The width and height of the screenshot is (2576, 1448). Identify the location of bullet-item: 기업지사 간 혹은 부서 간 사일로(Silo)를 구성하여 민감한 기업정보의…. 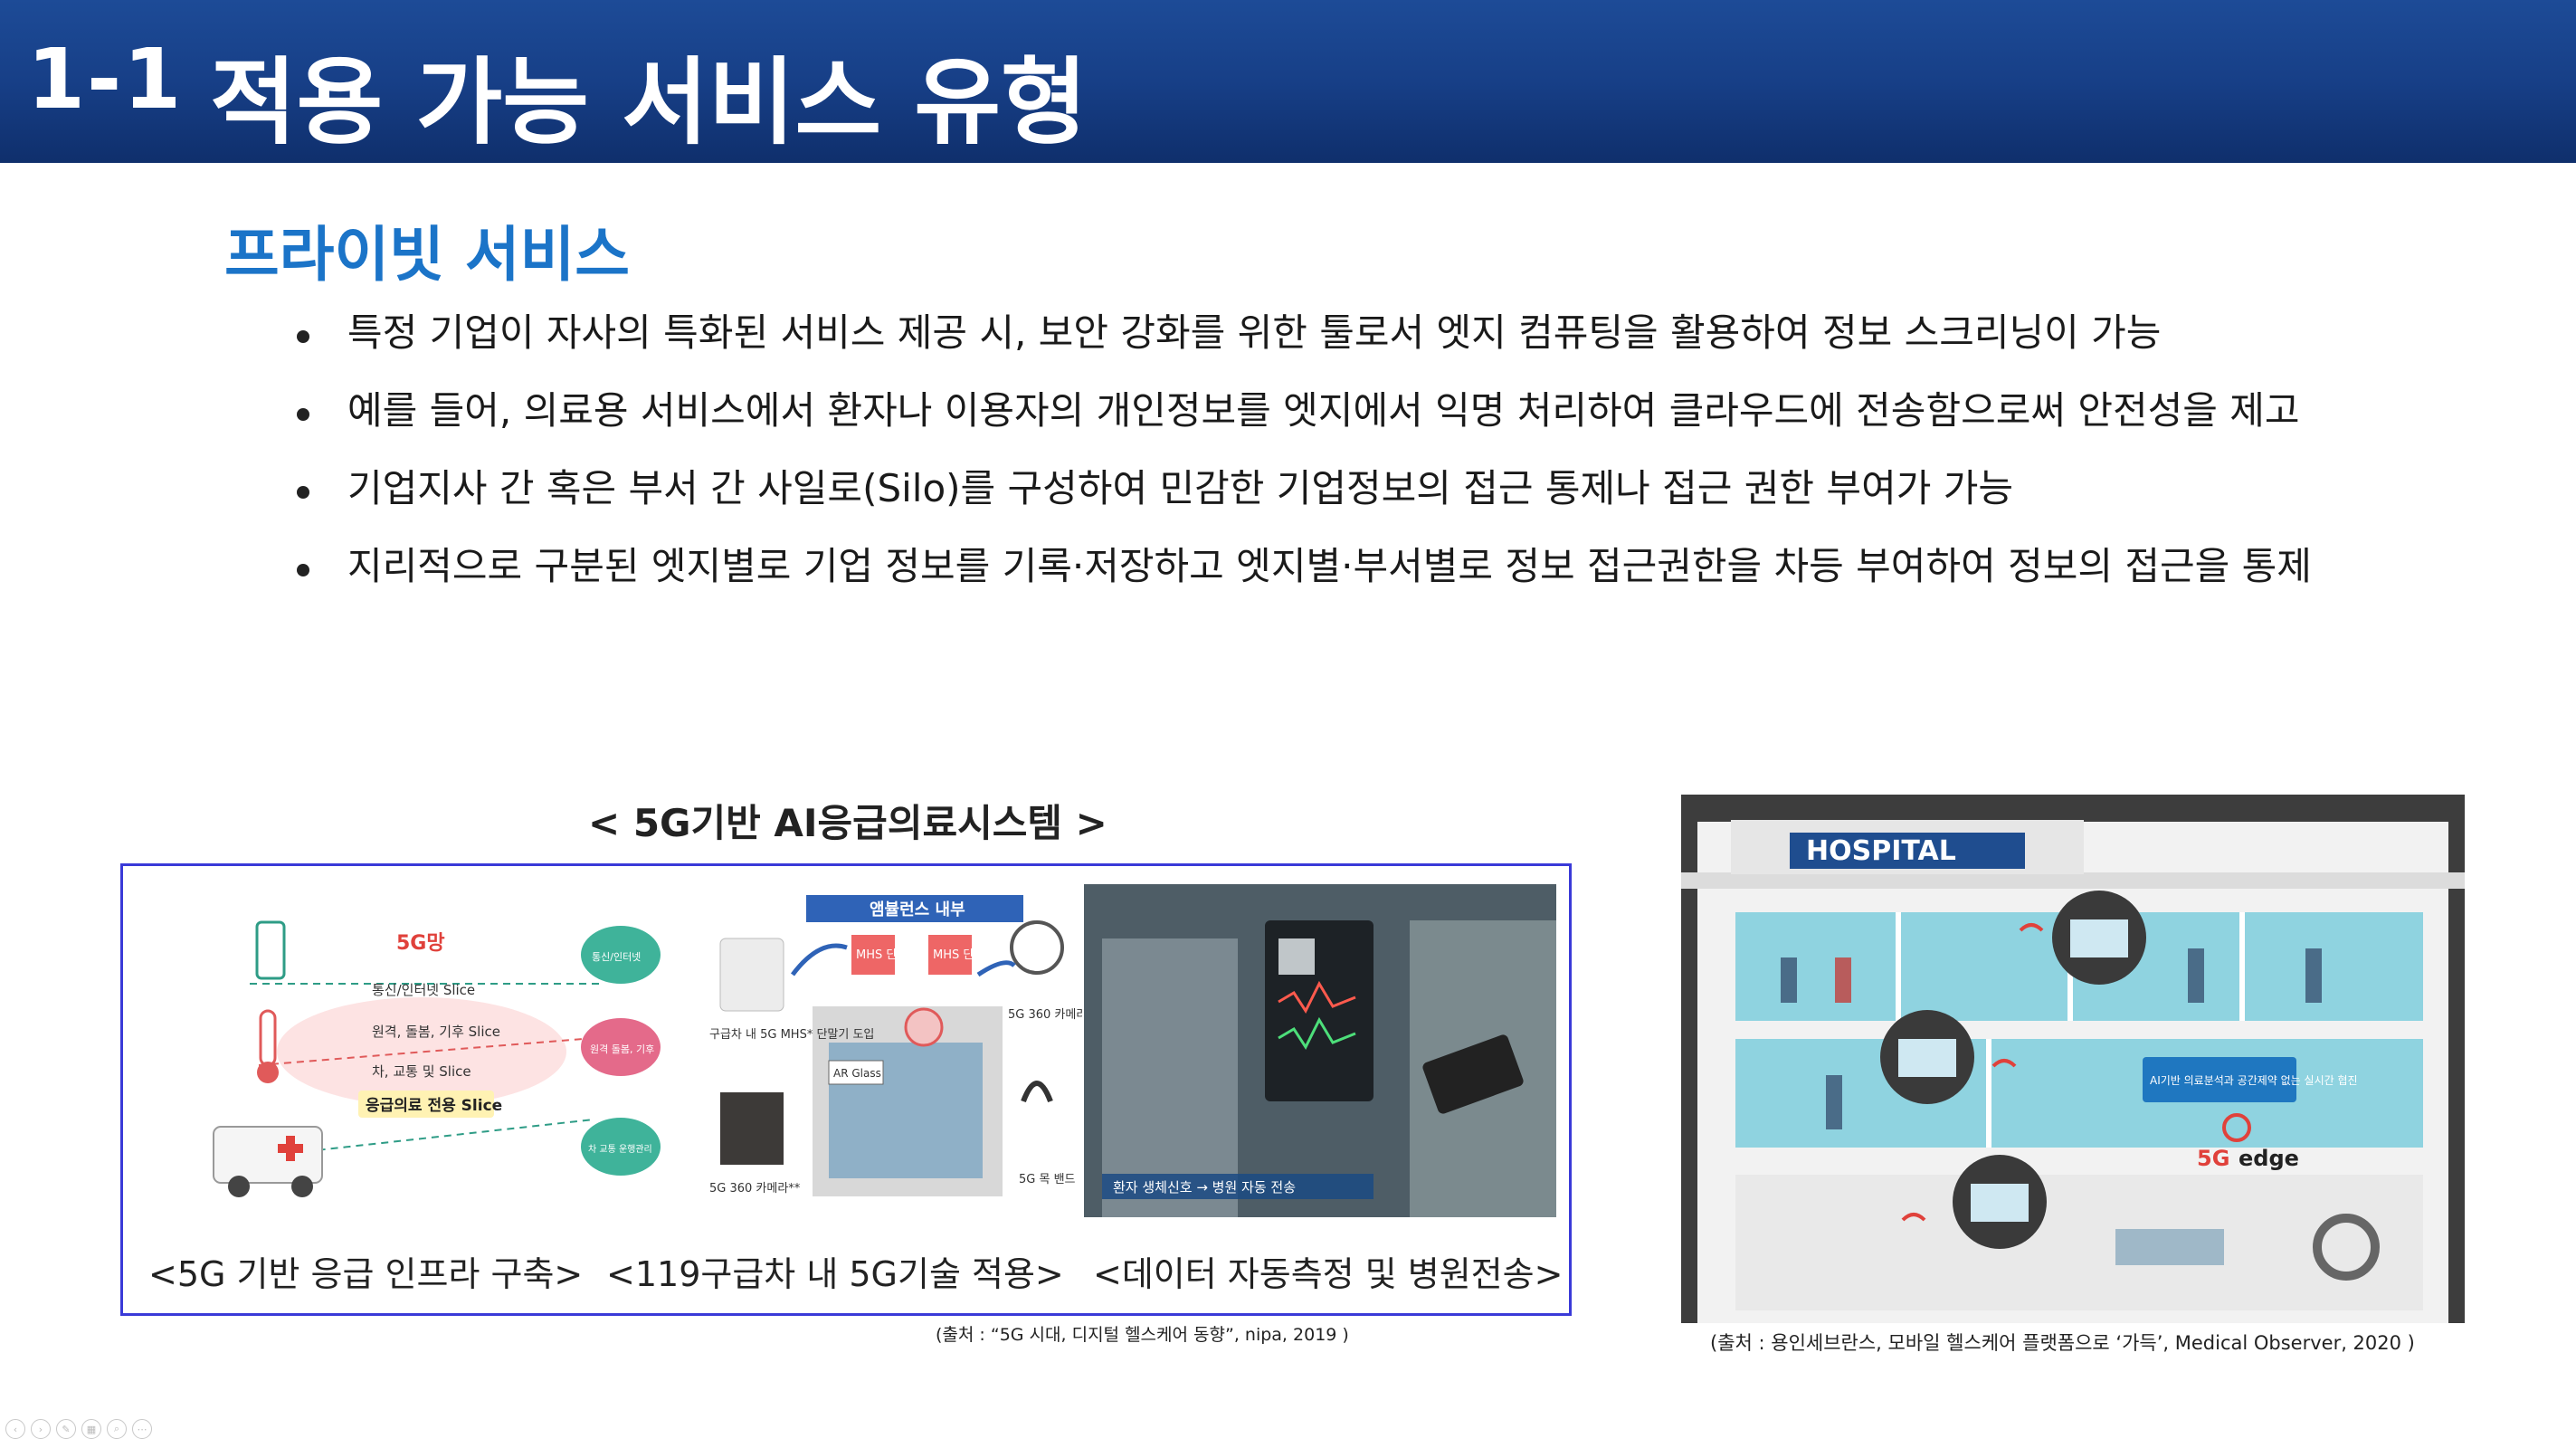
(1377, 498).